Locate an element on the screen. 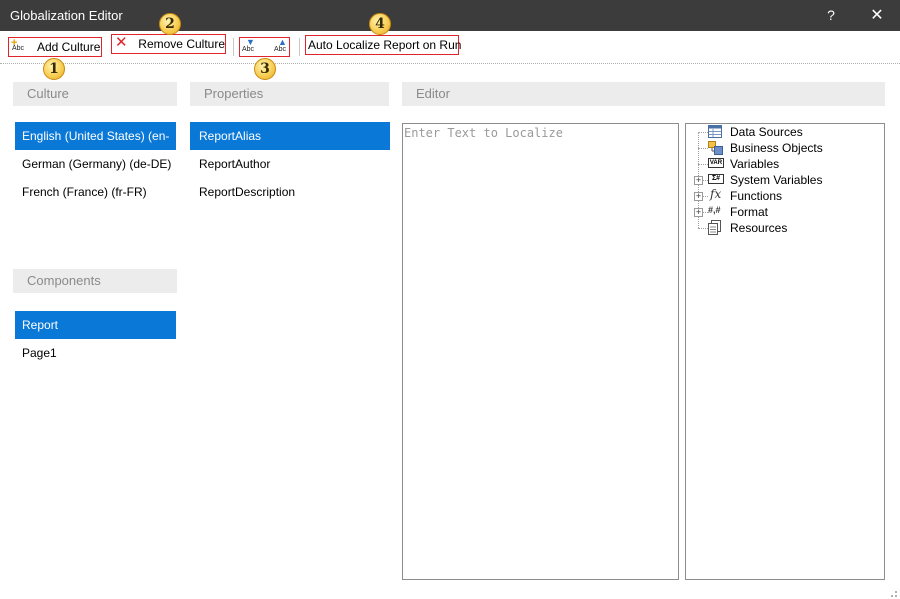  tree-item-label: System Variables is located at coordinates (776, 180).